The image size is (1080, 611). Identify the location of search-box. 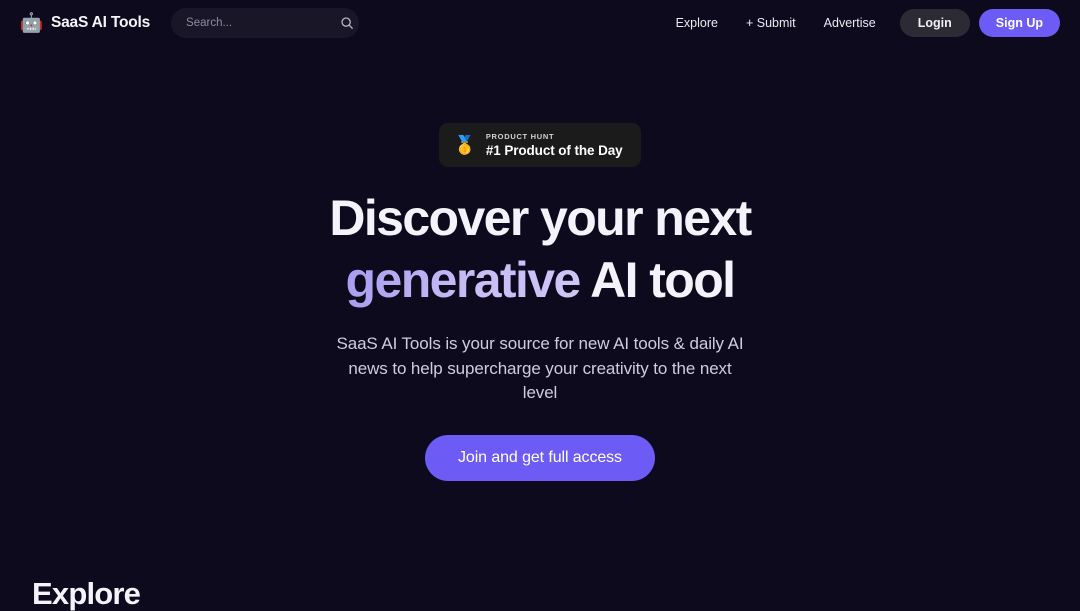
(265, 23).